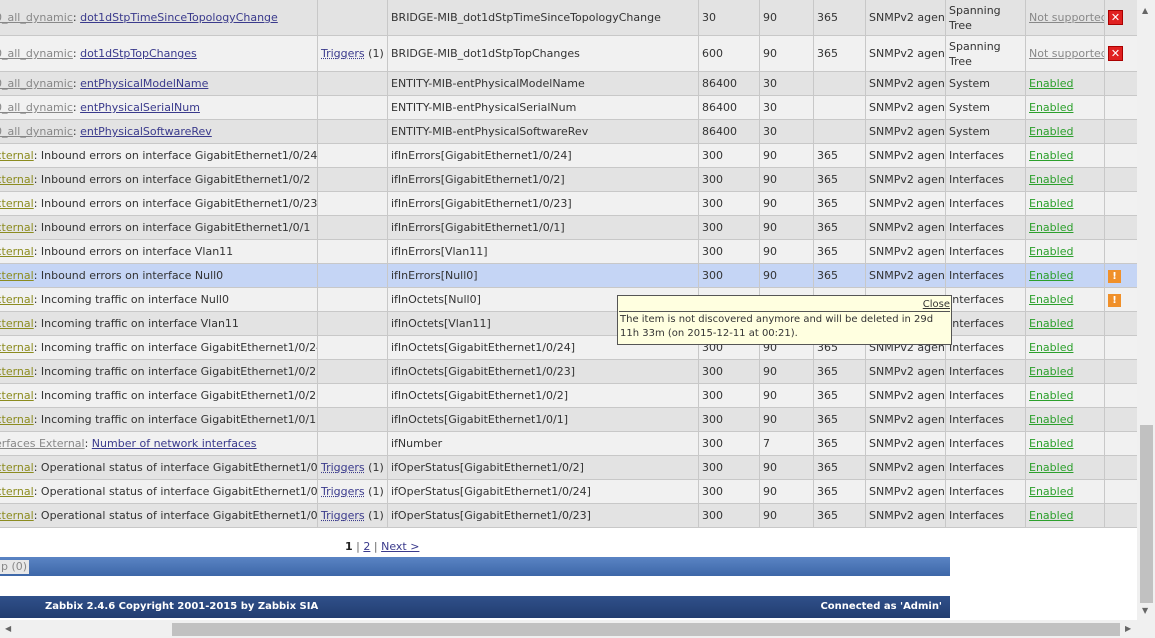 The image size is (1155, 638). Describe the element at coordinates (140, 107) in the screenshot. I see `item-name: entPhysicalSerialNum` at that location.